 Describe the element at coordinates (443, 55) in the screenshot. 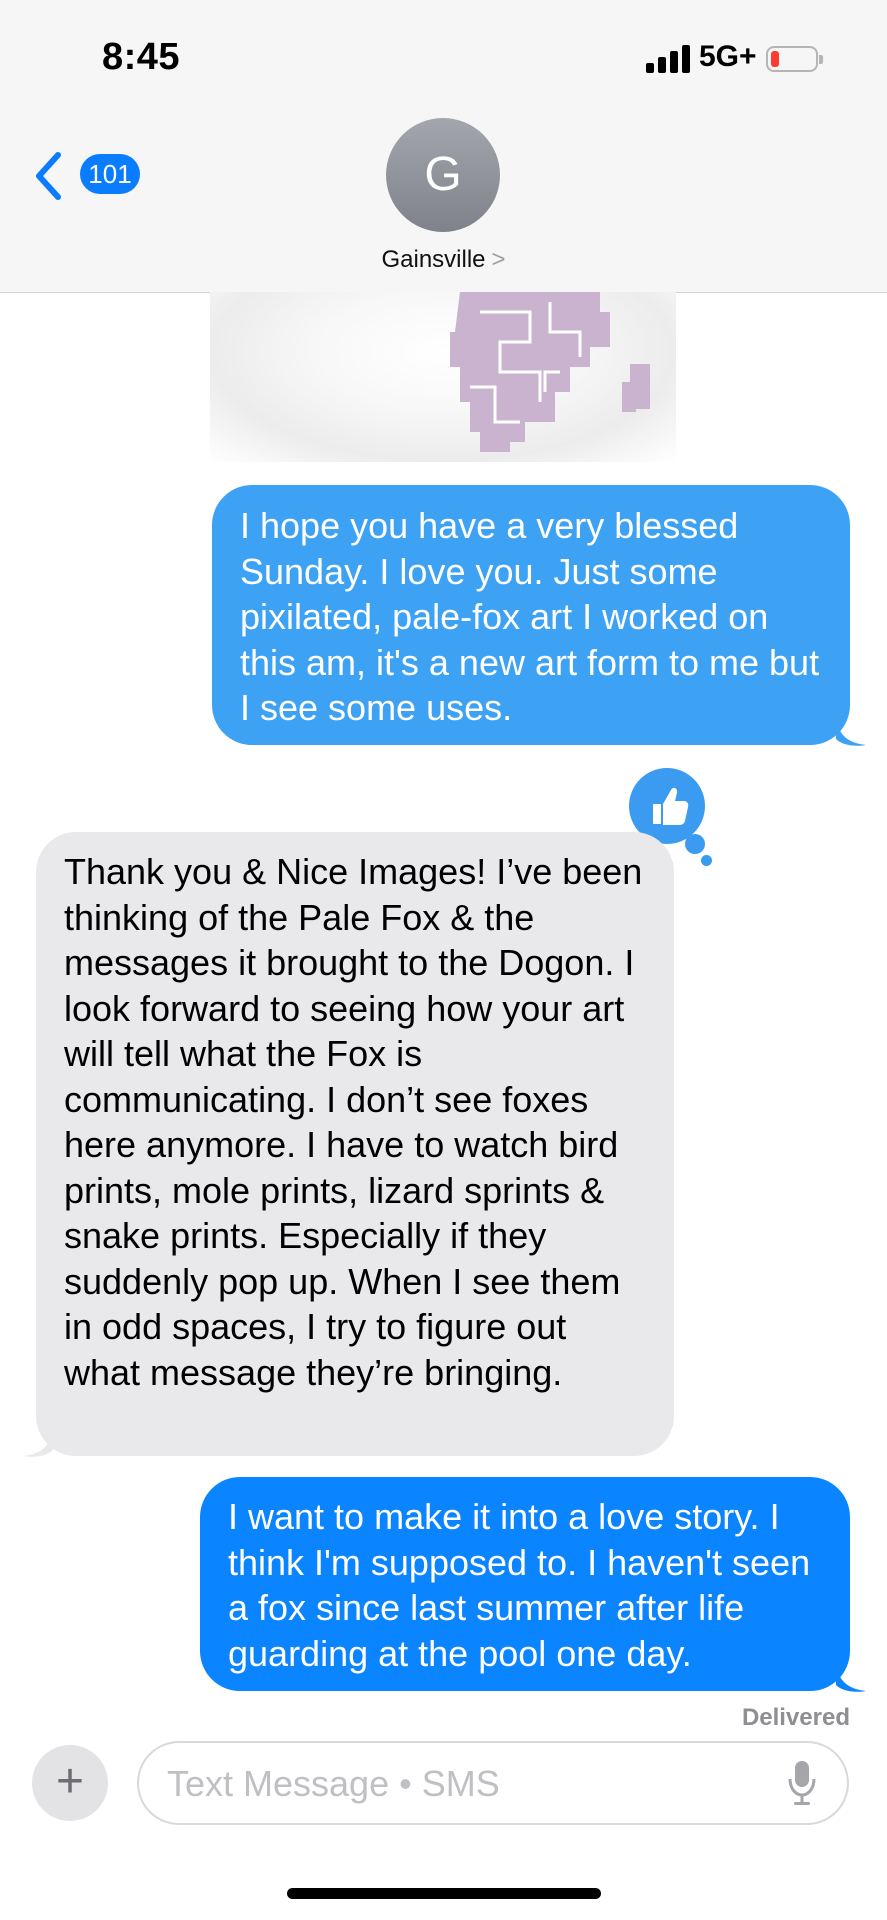

I see `status-bar: 8:45 5G+` at that location.